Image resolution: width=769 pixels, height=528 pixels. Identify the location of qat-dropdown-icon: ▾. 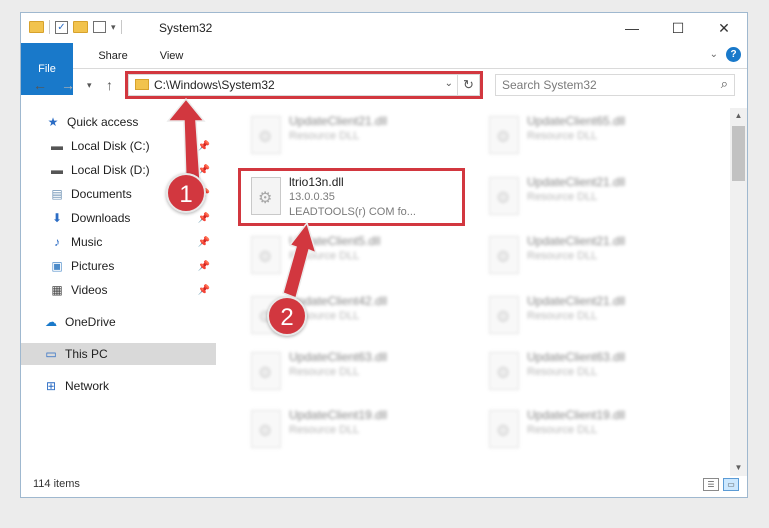
(113, 27).